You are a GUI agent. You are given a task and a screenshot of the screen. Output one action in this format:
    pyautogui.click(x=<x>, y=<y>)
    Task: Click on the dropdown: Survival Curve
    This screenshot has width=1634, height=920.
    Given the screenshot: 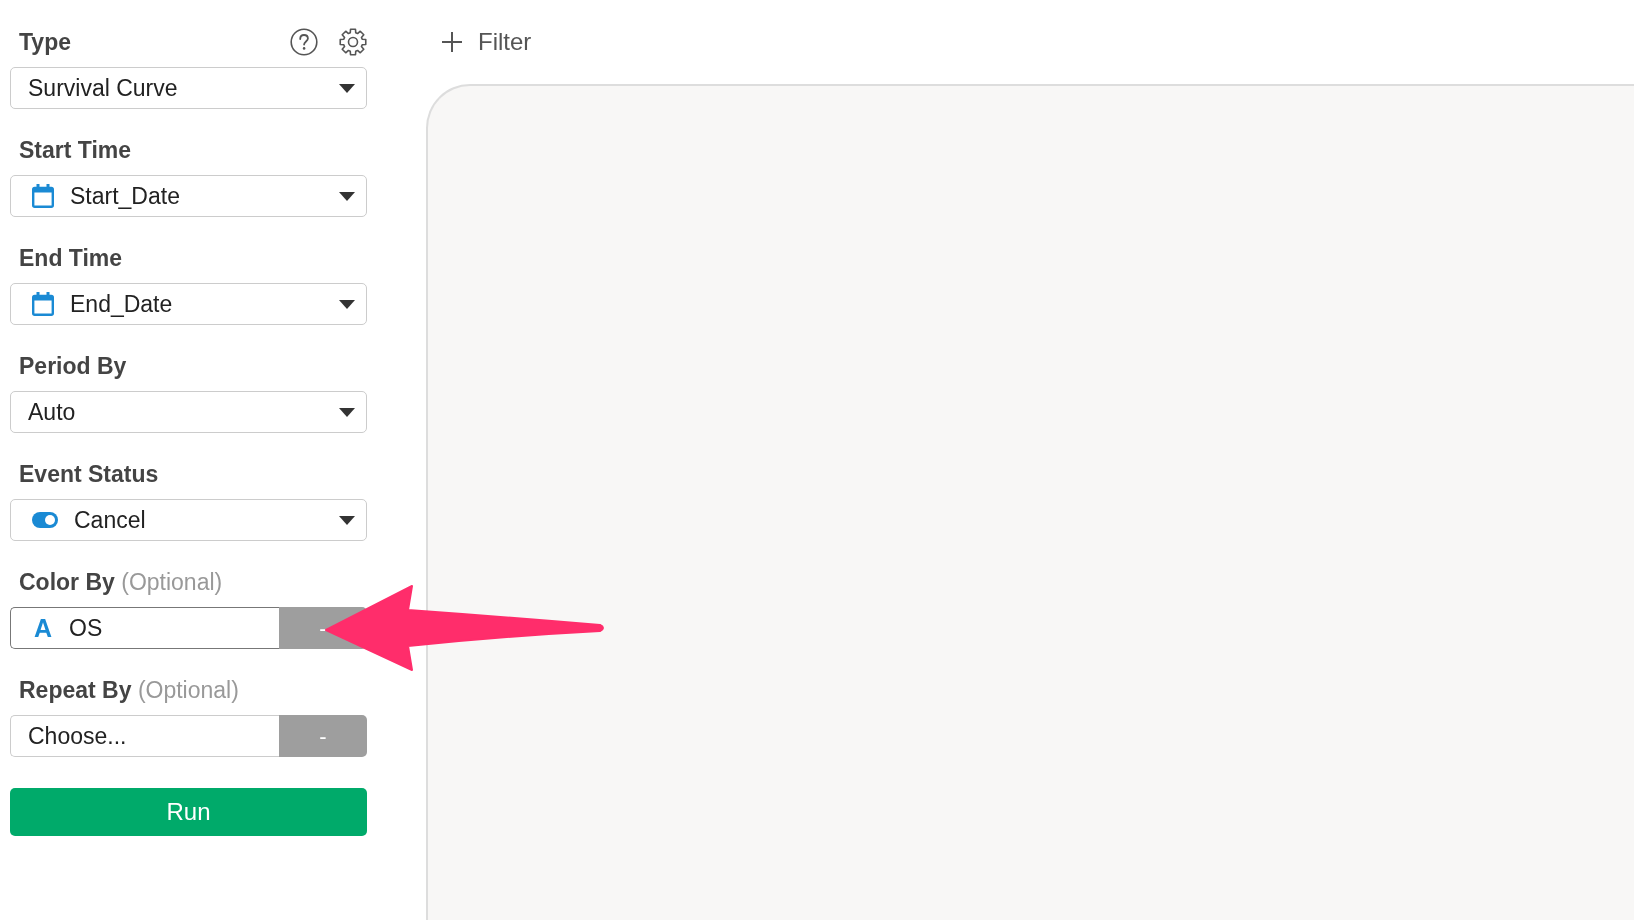 What is the action you would take?
    pyautogui.click(x=188, y=88)
    